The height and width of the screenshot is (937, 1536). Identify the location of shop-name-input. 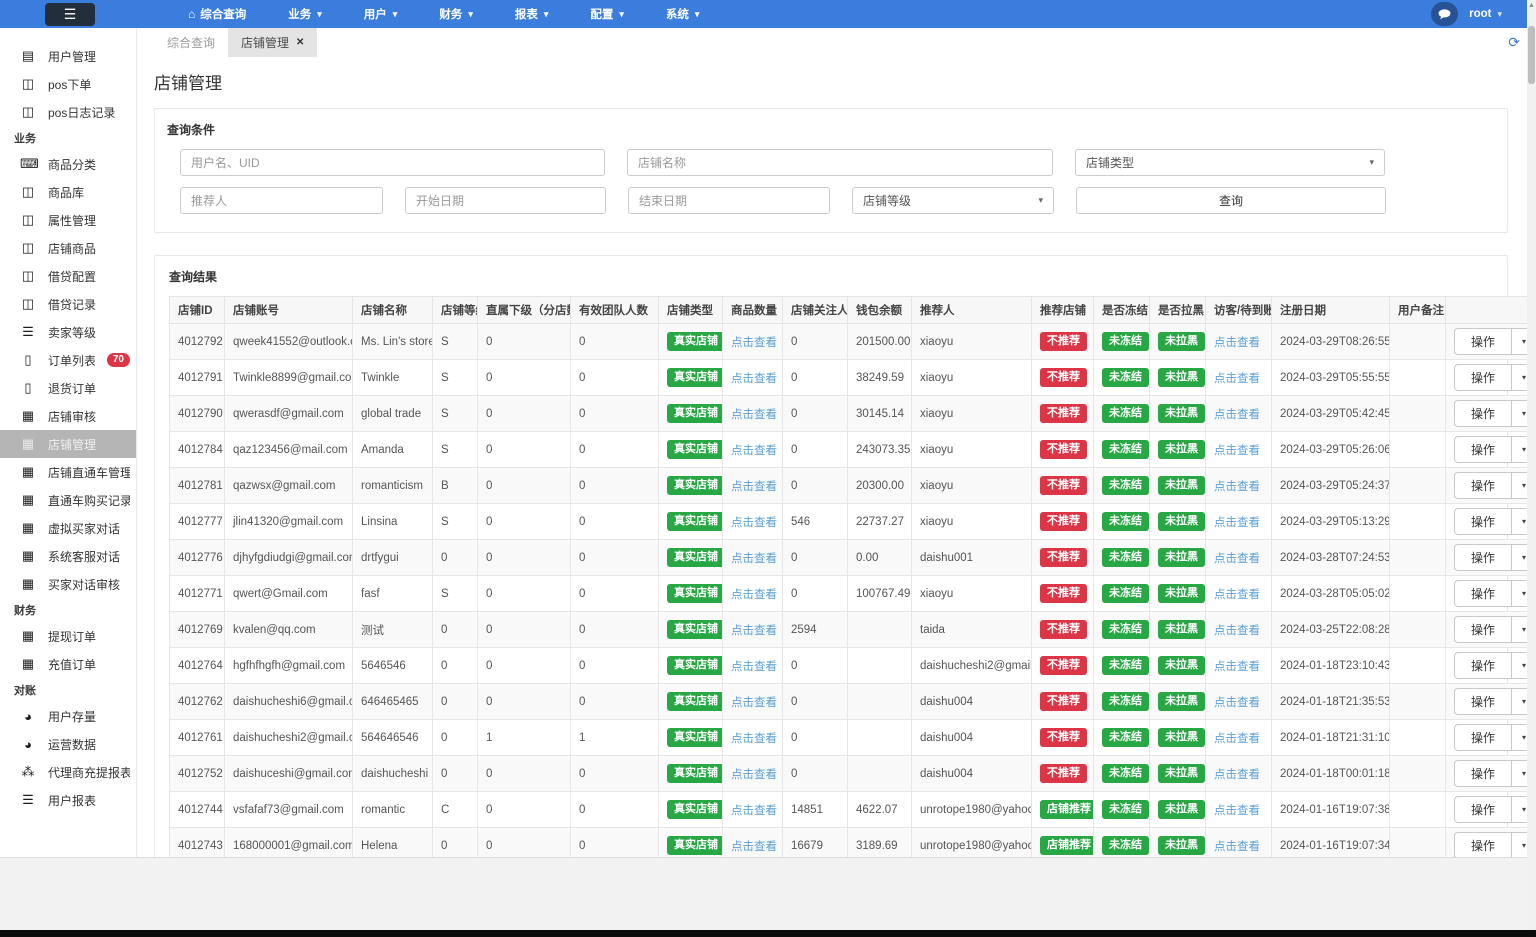
(840, 162).